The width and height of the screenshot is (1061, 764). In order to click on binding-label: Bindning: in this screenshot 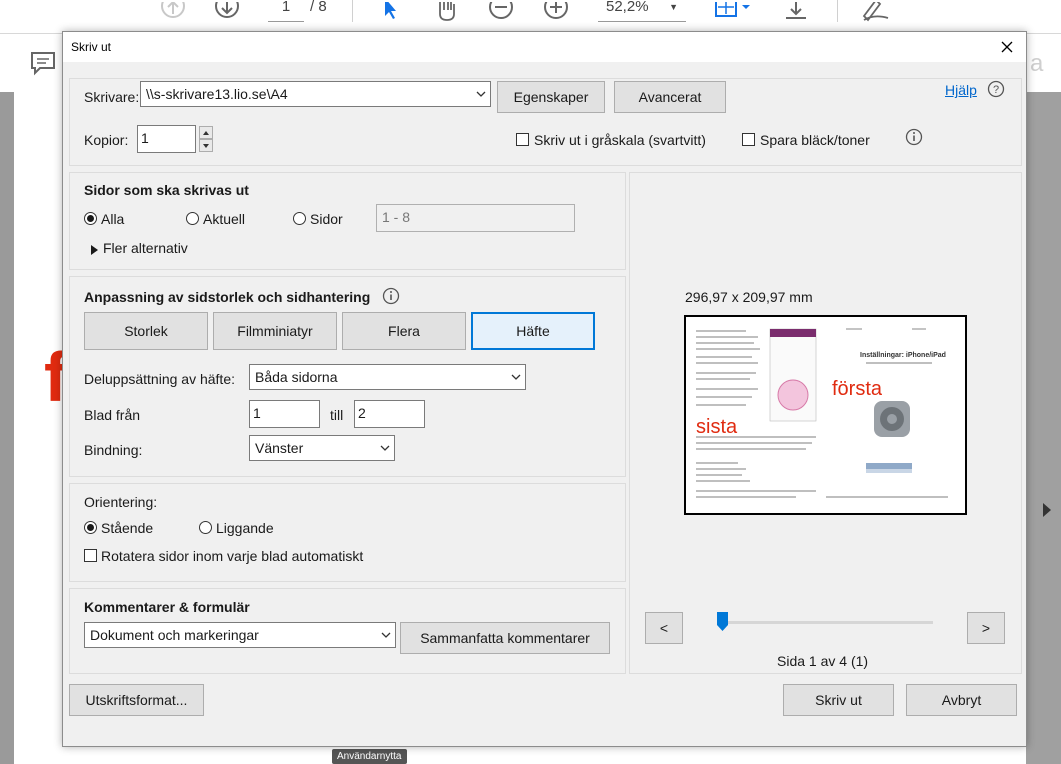, I will do `click(113, 450)`.